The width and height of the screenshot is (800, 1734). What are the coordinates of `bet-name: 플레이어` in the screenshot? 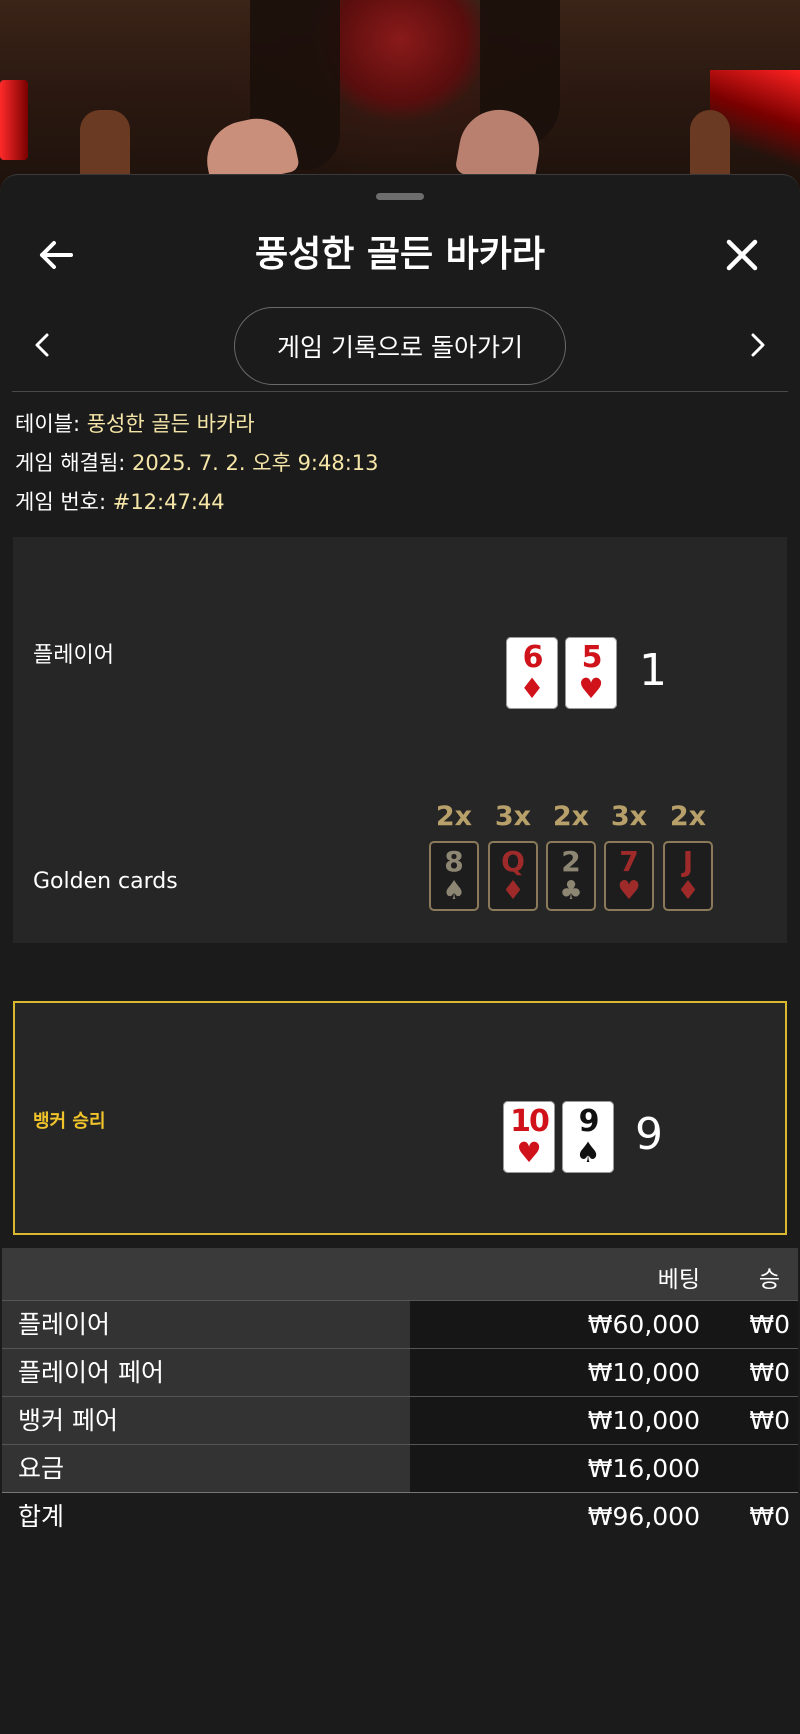 It's located at (206, 1324).